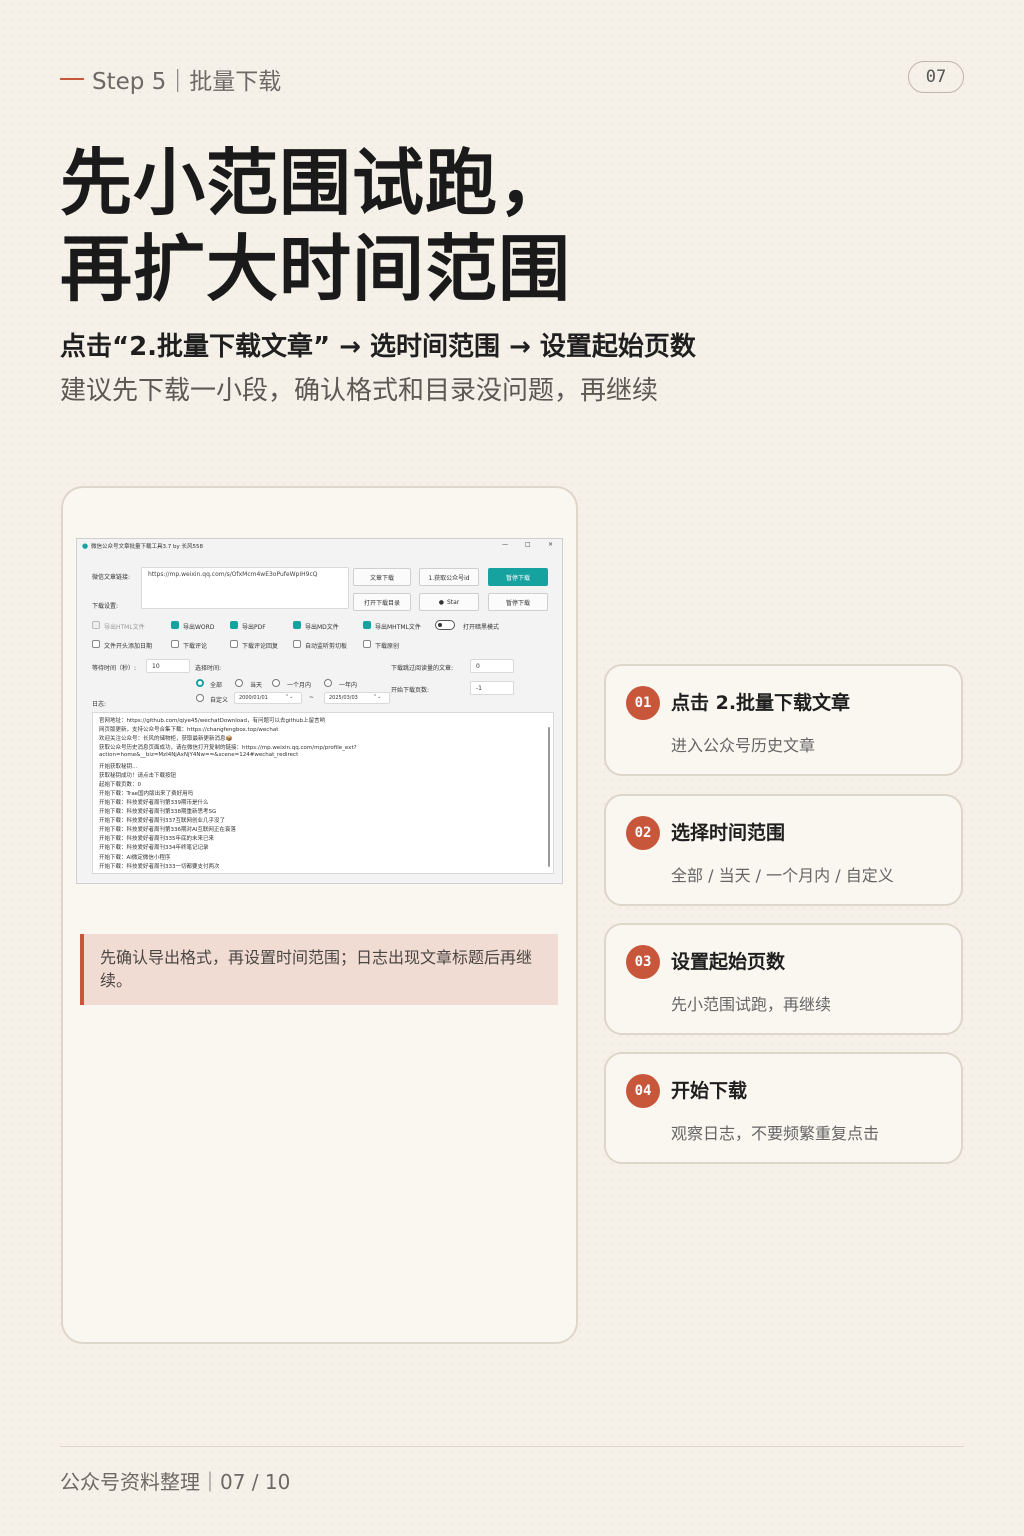 This screenshot has width=1024, height=1536. What do you see at coordinates (319, 969) in the screenshot?
I see `tip-note: 先确认导出格式，再设置时间范围；日志出现文章标题后再继续。` at bounding box center [319, 969].